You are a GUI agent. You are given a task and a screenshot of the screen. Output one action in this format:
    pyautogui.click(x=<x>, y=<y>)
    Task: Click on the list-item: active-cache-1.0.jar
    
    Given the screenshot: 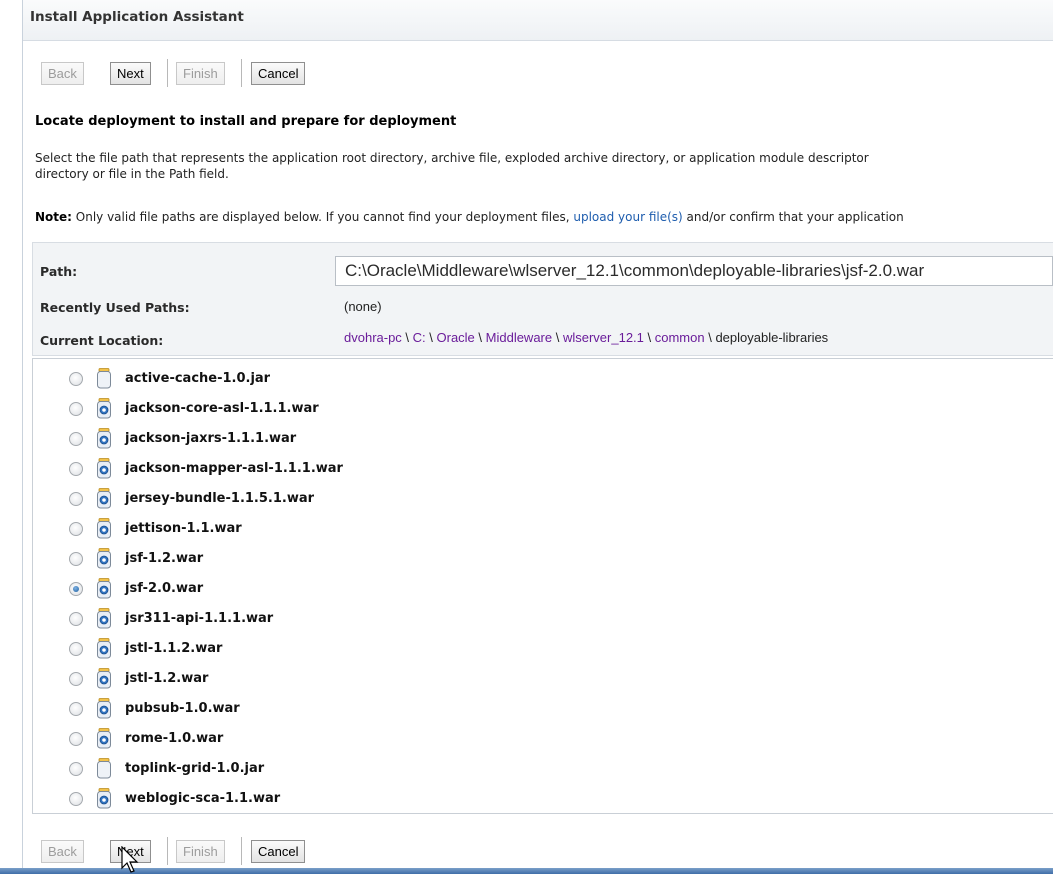 What is the action you would take?
    pyautogui.click(x=543, y=380)
    